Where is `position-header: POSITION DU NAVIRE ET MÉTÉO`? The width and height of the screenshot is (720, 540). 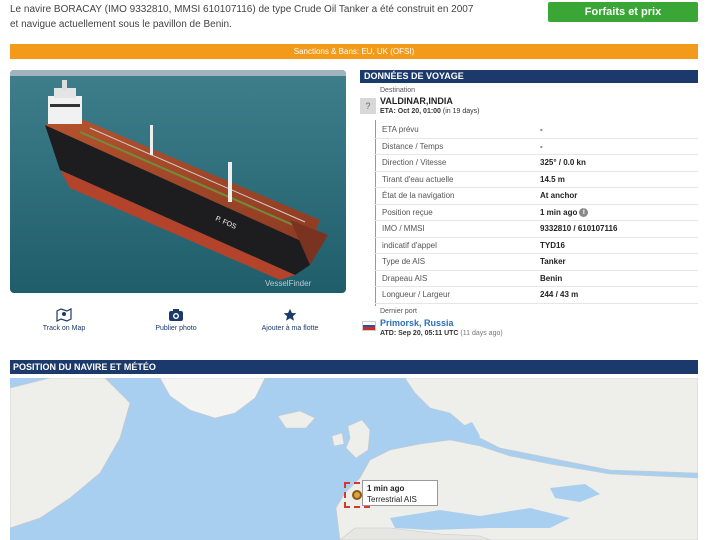
position-header: POSITION DU NAVIRE ET MÉTÉO is located at coordinates (354, 367).